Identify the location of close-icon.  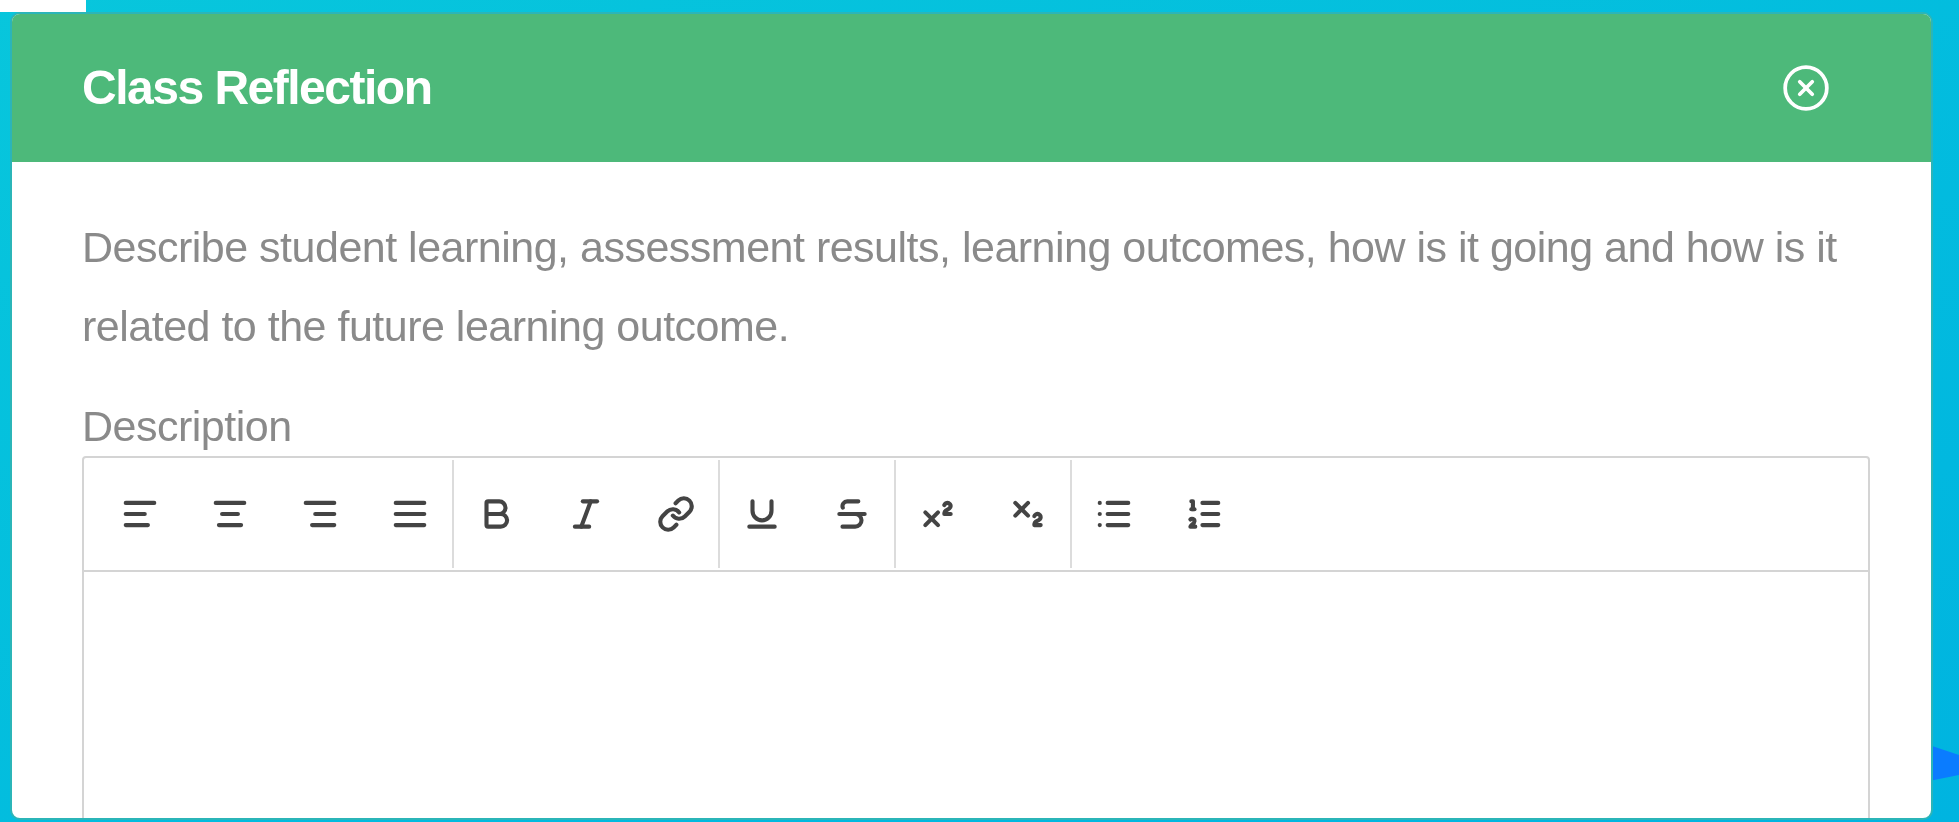
(1806, 88).